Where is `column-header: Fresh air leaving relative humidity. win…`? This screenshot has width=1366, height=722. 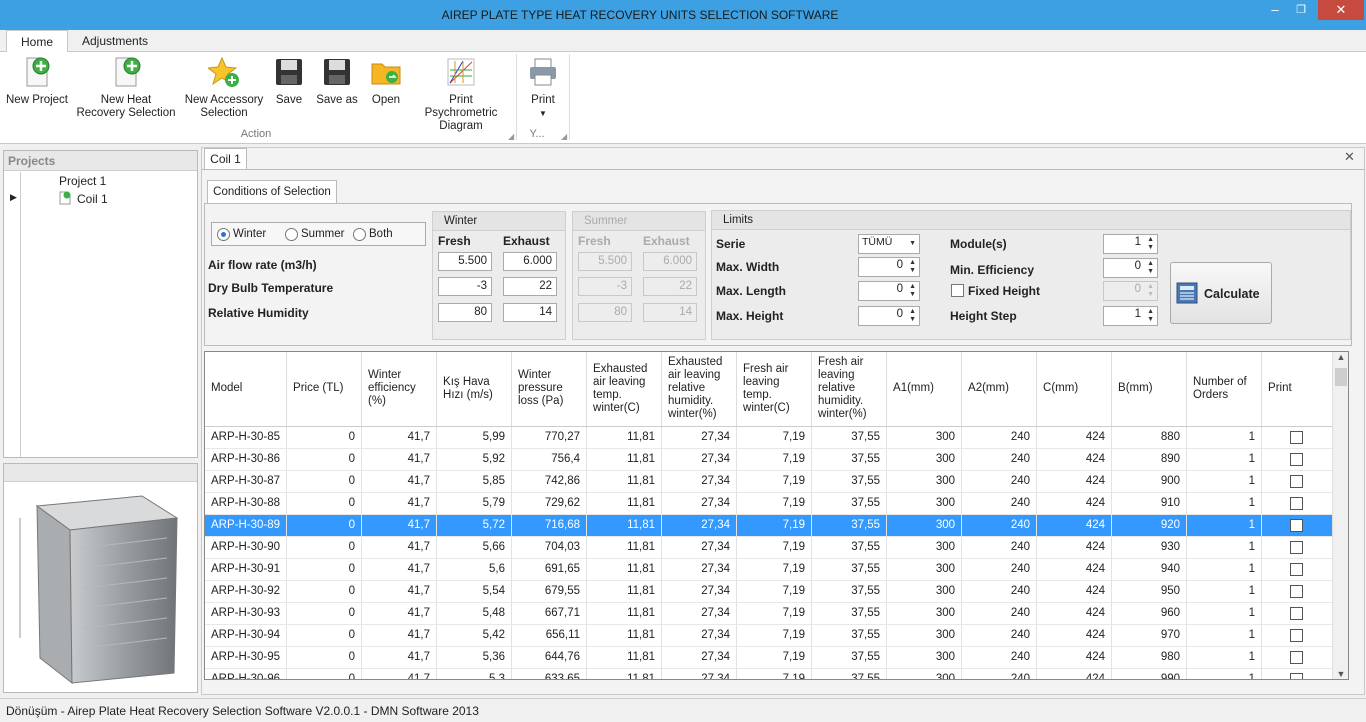 column-header: Fresh air leaving relative humidity. win… is located at coordinates (849, 389).